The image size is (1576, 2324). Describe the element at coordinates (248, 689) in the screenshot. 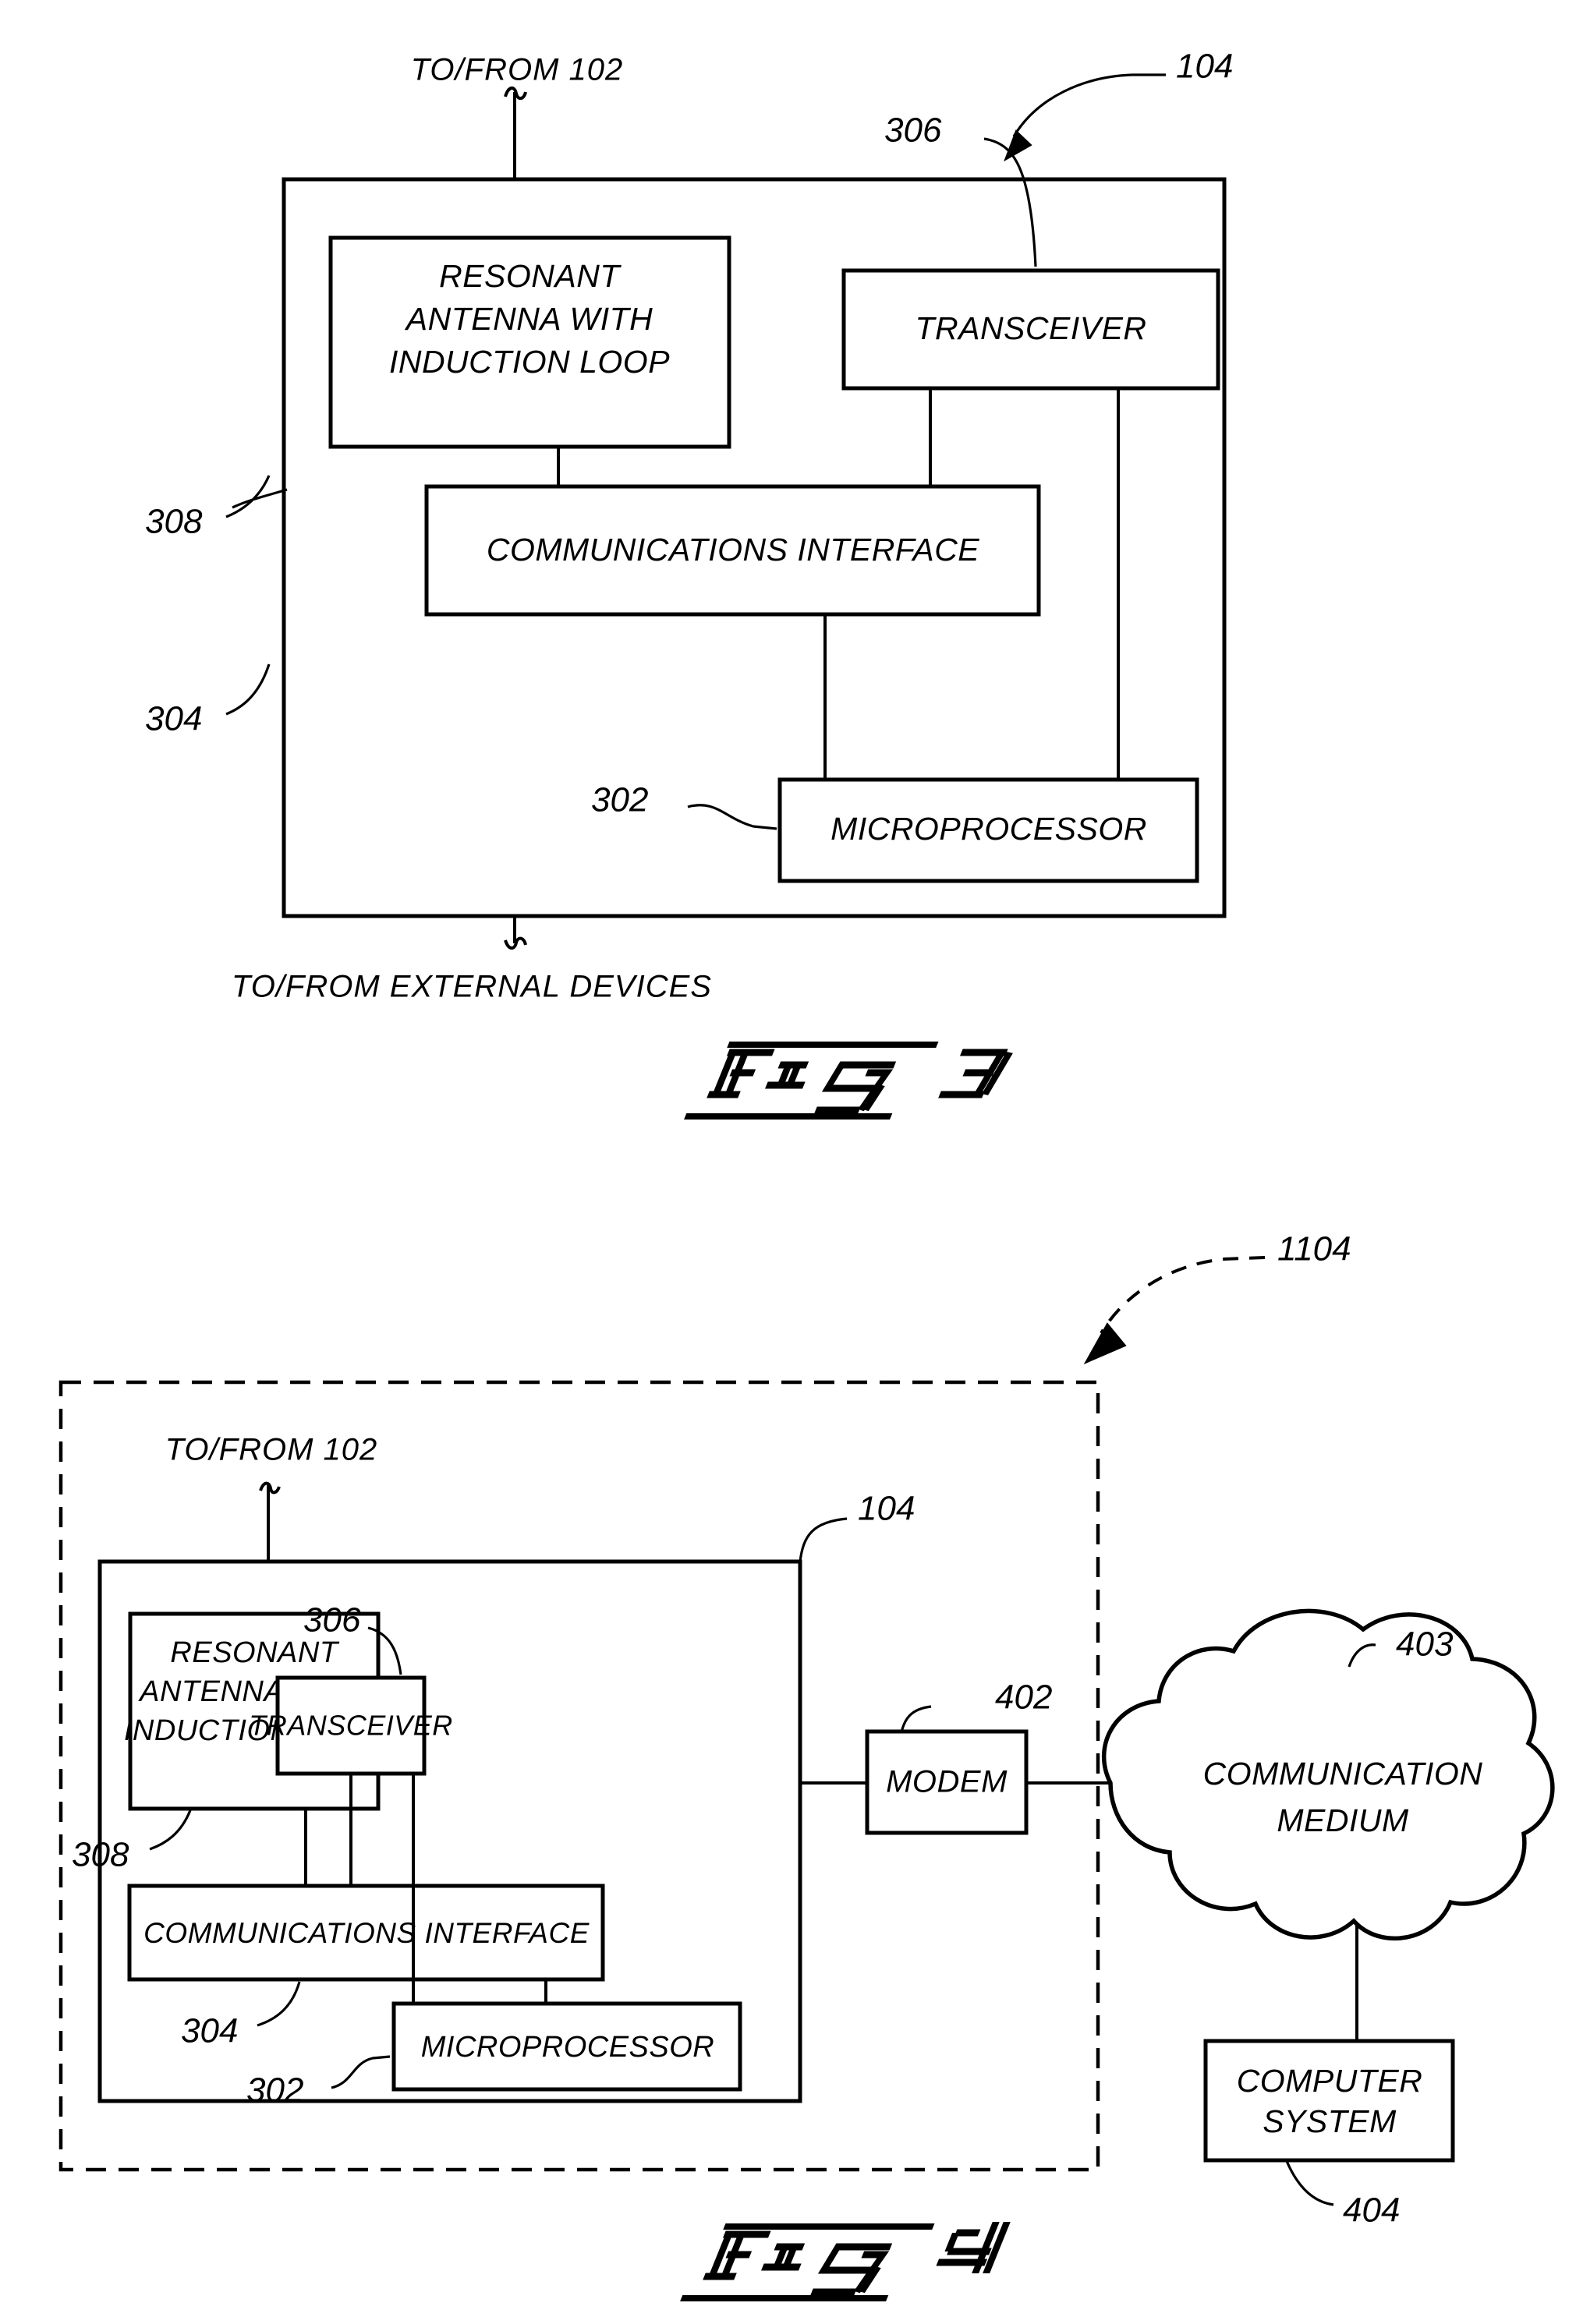

I see `ref-304-leader-fig3` at that location.